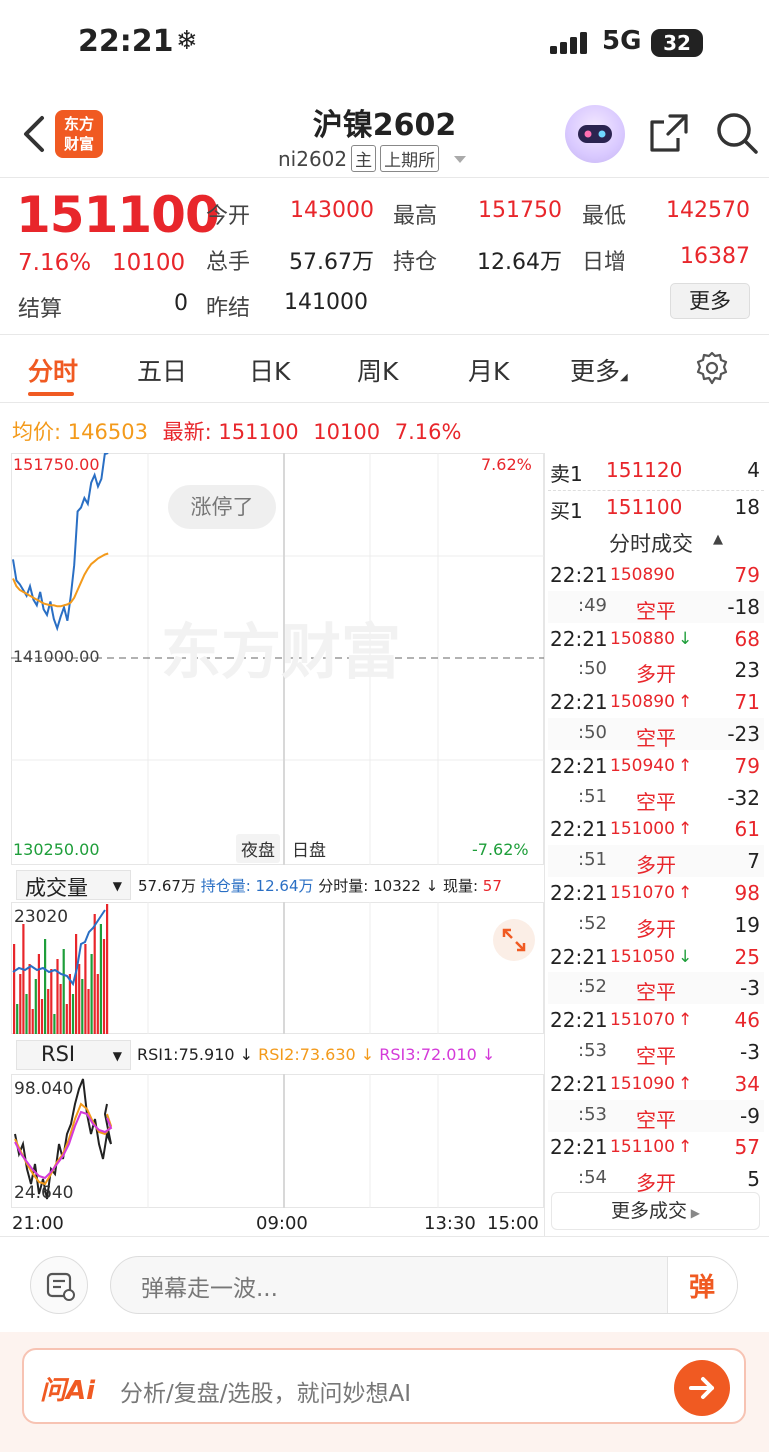 The image size is (769, 1452). I want to click on trade-price: 150940, so click(642, 765).